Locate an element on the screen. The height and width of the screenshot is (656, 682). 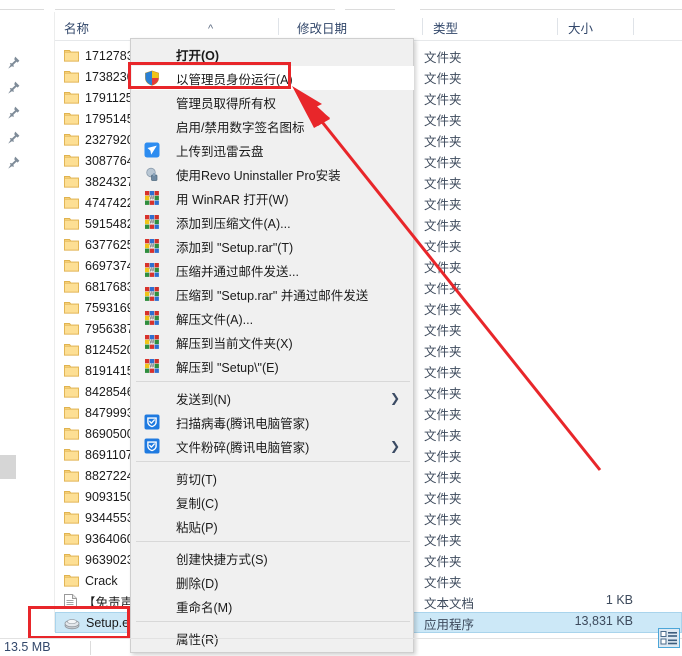
sort-ascending-icon: ^ is located at coordinates (211, 29).